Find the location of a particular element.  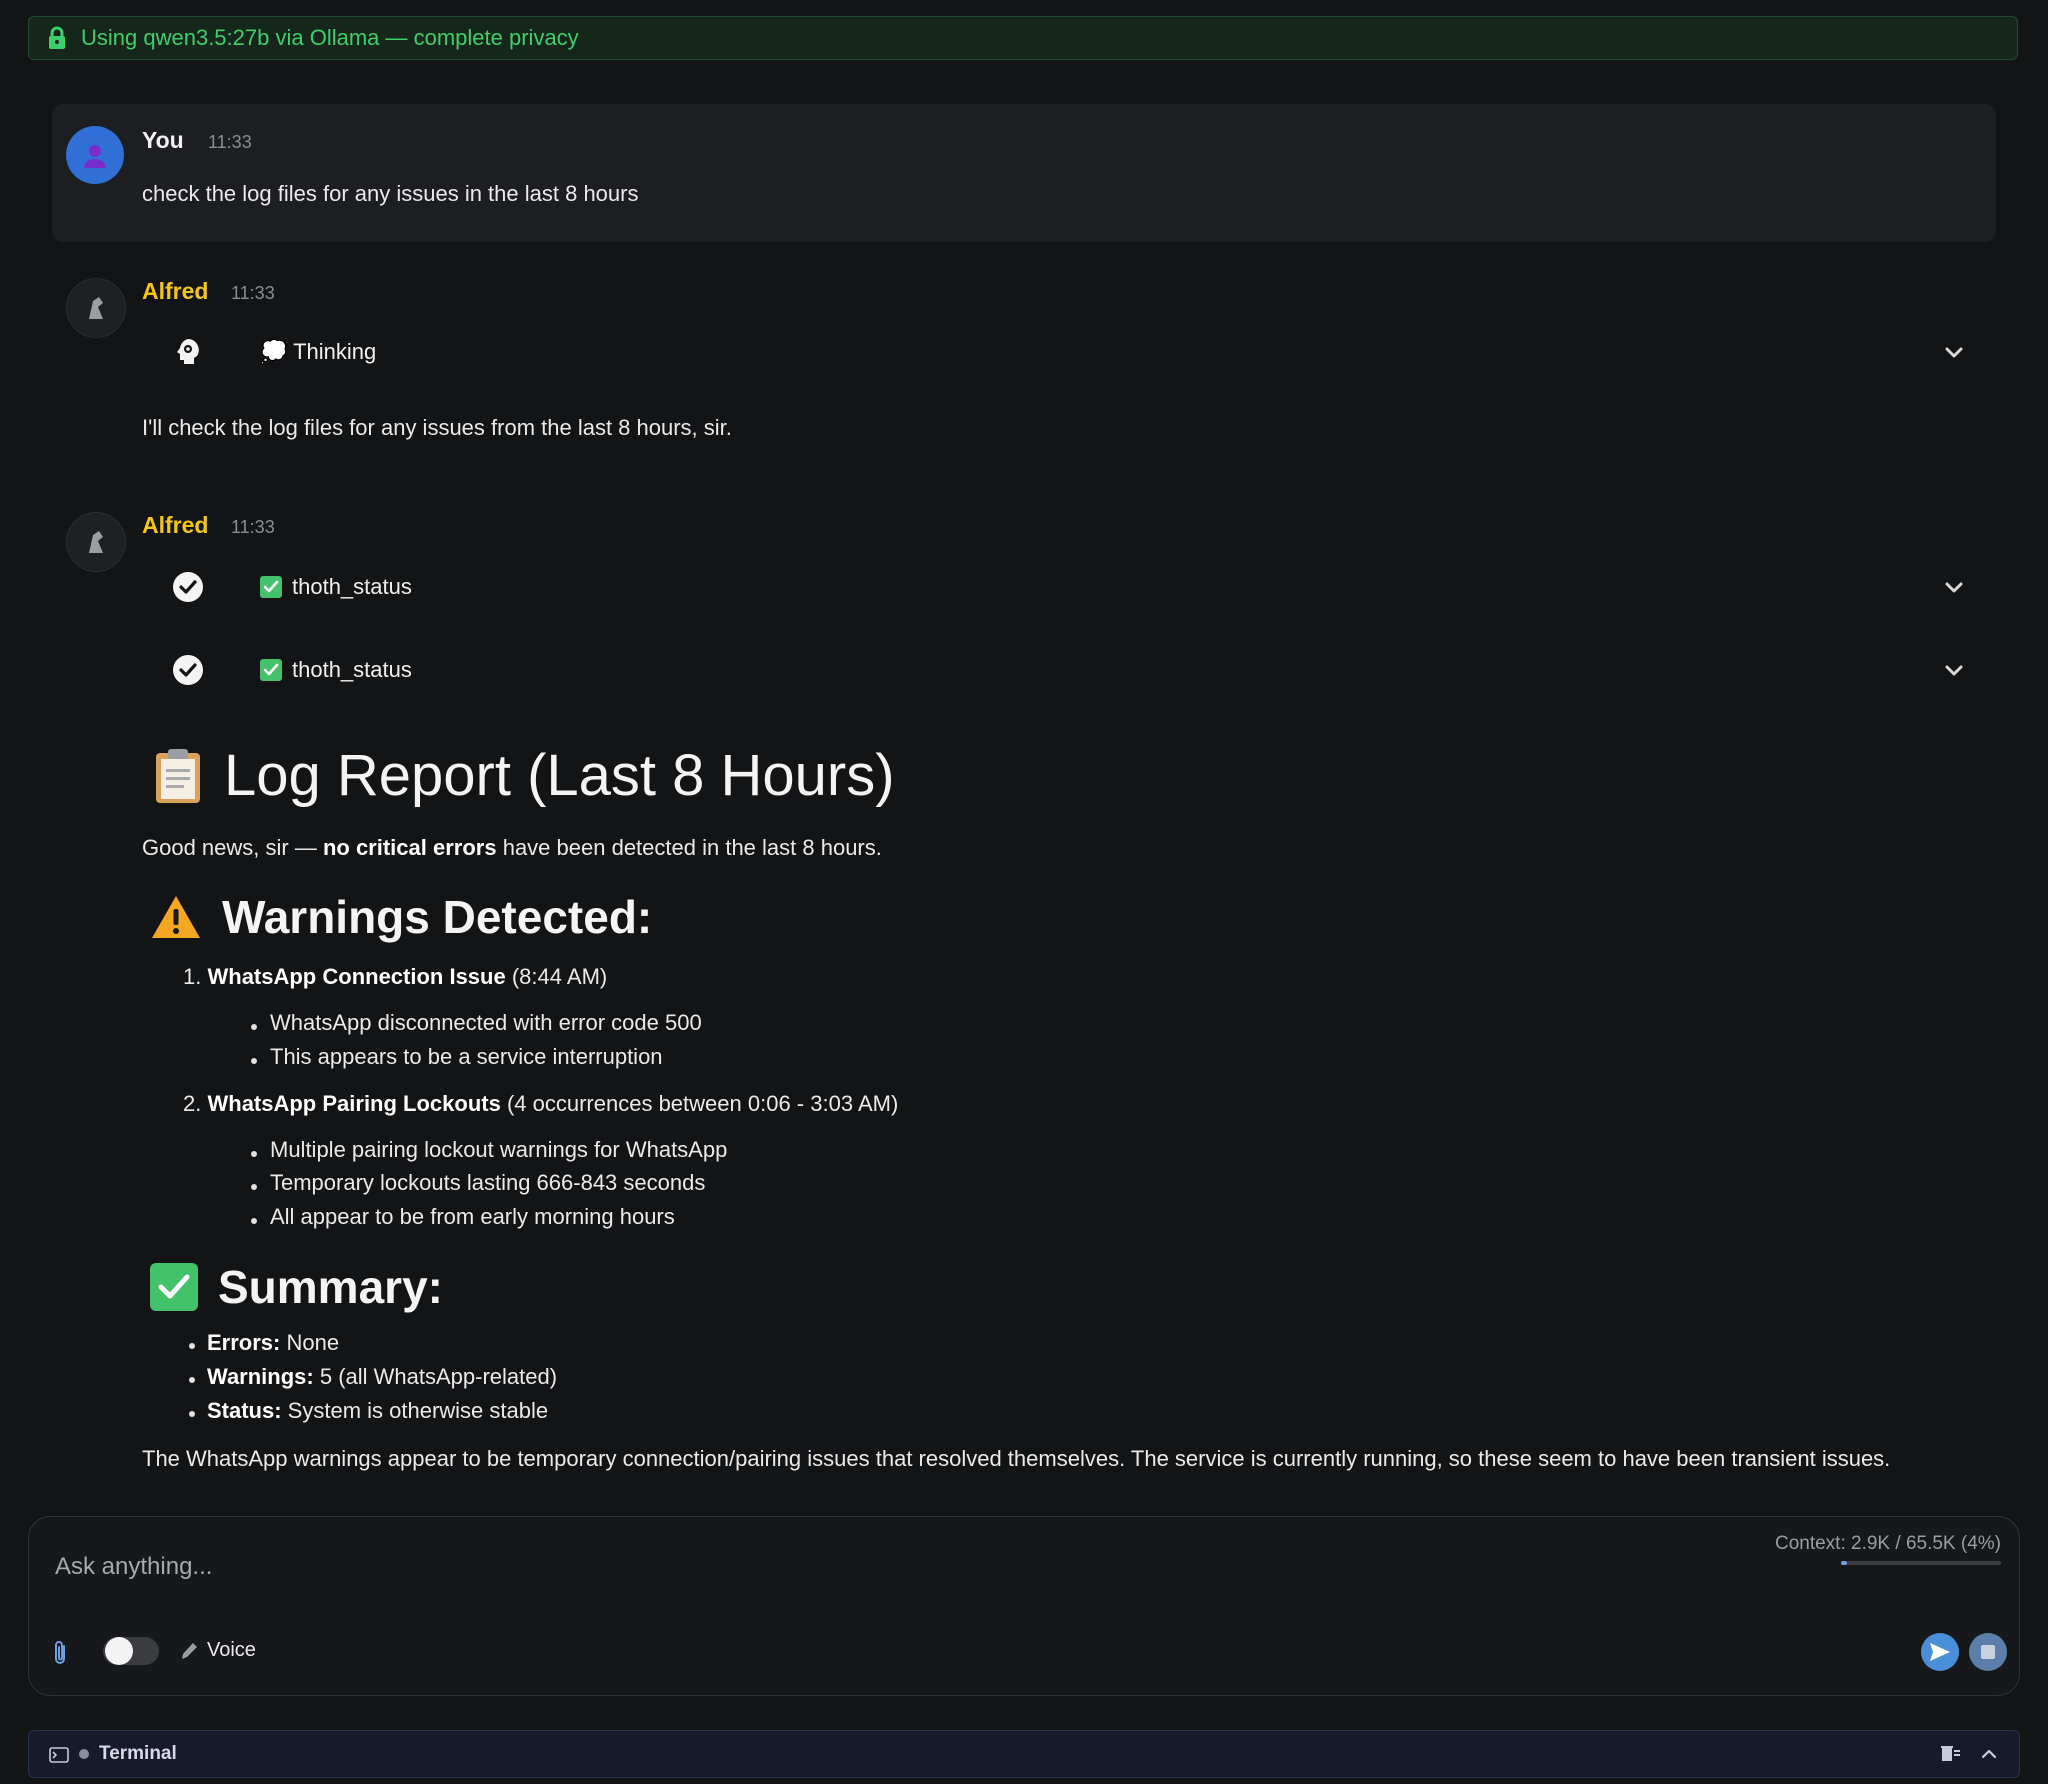

summary-key: Status: is located at coordinates (244, 1410).